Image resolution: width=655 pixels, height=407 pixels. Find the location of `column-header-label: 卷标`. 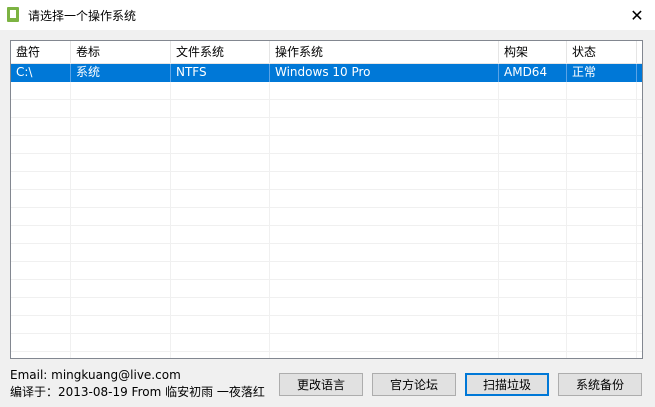

column-header-label: 卷标 is located at coordinates (121, 52).